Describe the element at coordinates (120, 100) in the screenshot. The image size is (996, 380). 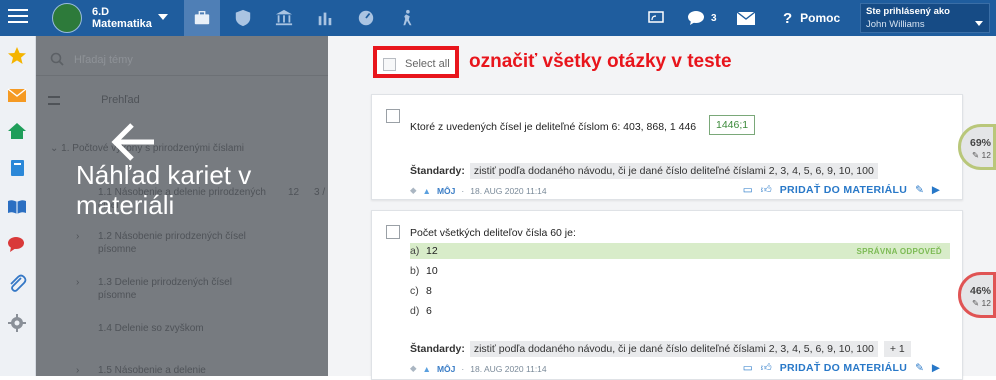
I see `preview-label: Prehľad` at that location.